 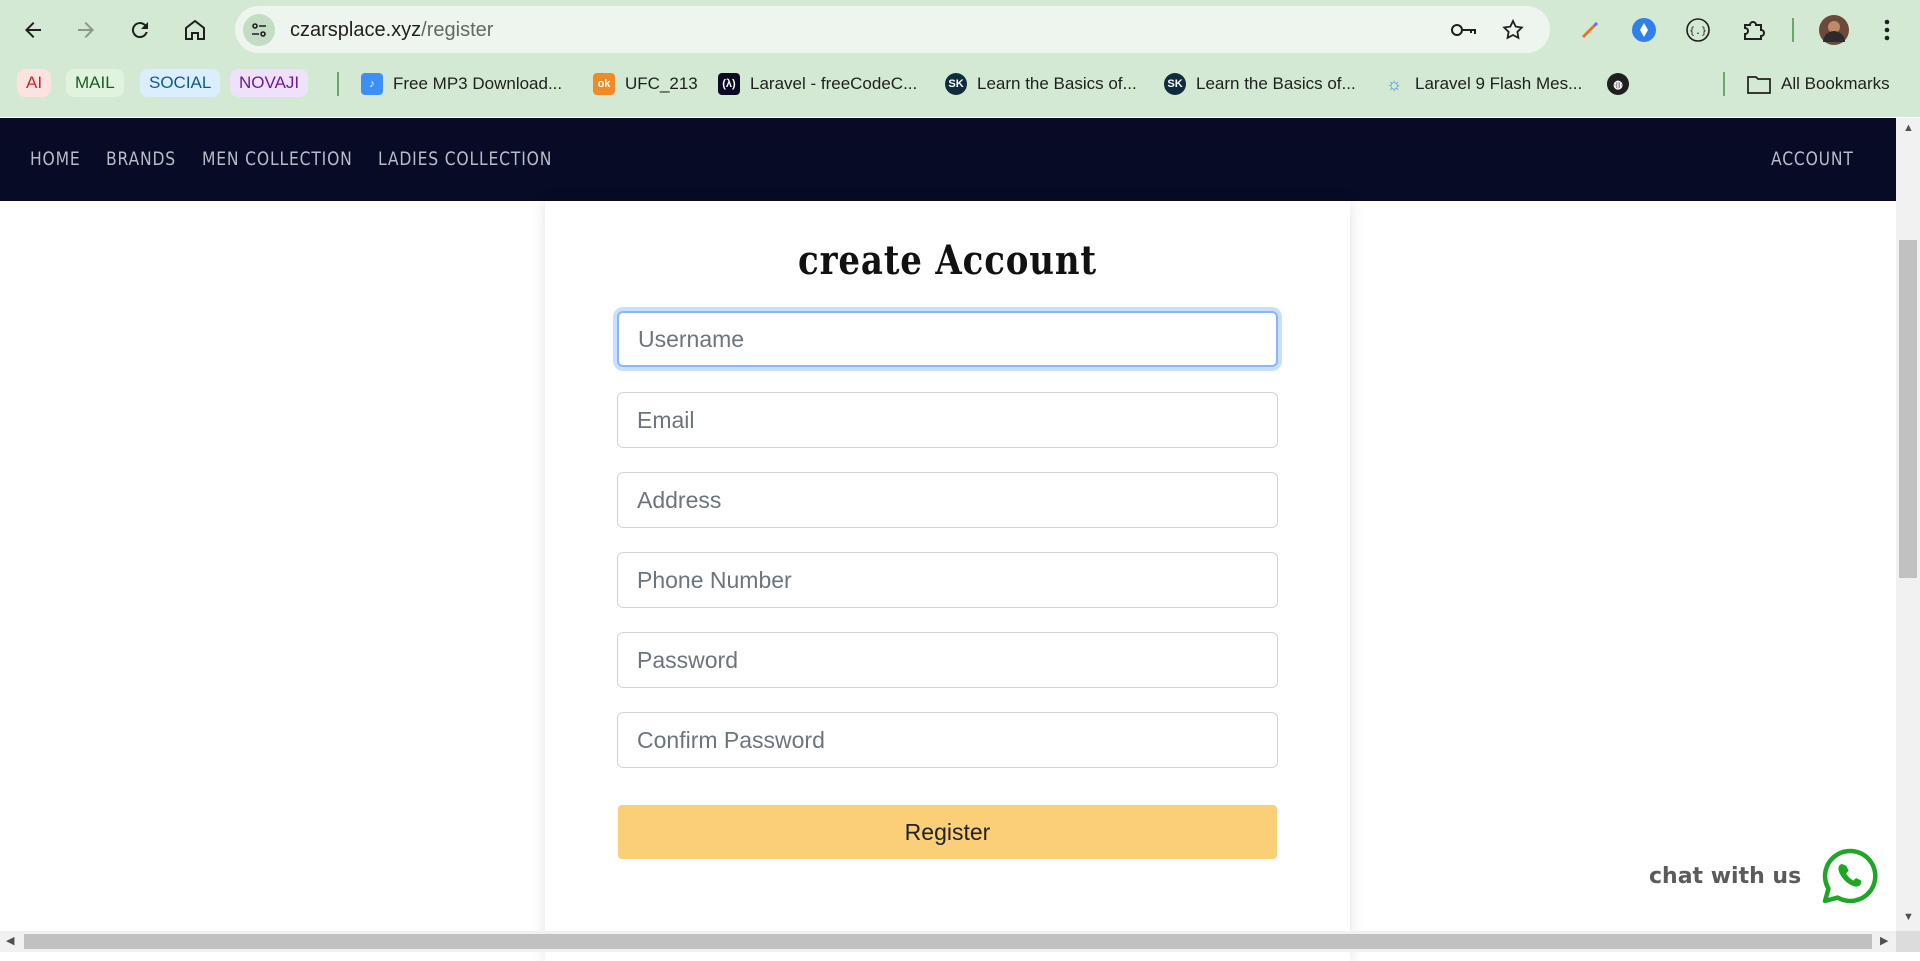 I want to click on chat-widget: chat with us, so click(x=1764, y=876).